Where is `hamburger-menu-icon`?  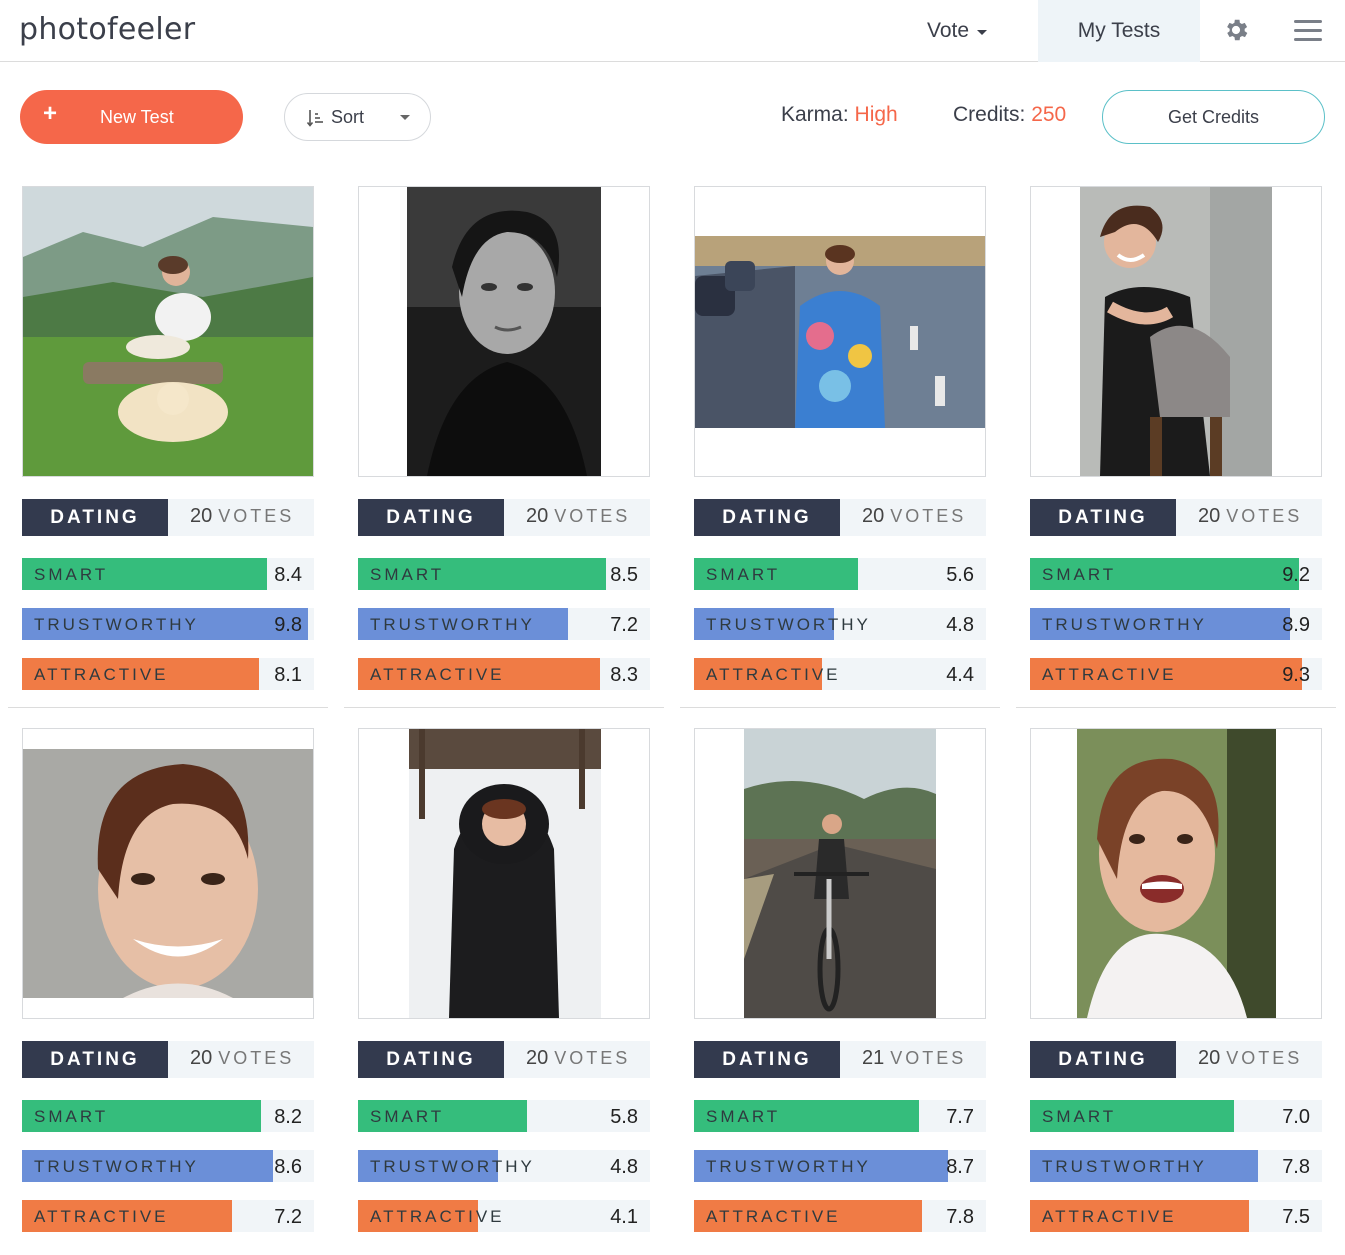
hamburger-menu-icon is located at coordinates (1308, 31).